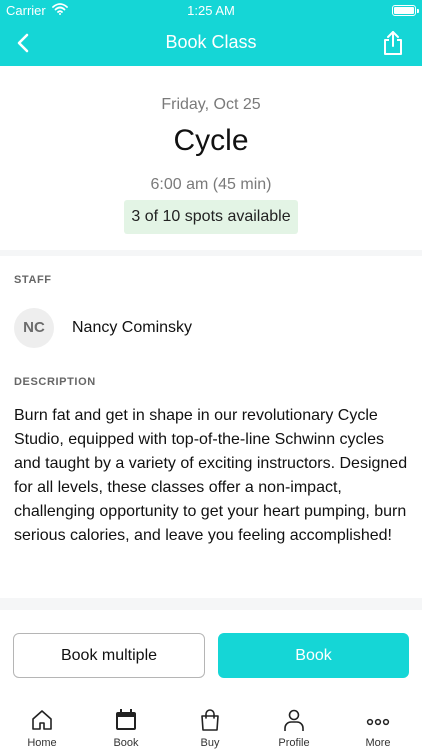  I want to click on header: Carrier 1:25 AM Book Class, so click(211, 33).